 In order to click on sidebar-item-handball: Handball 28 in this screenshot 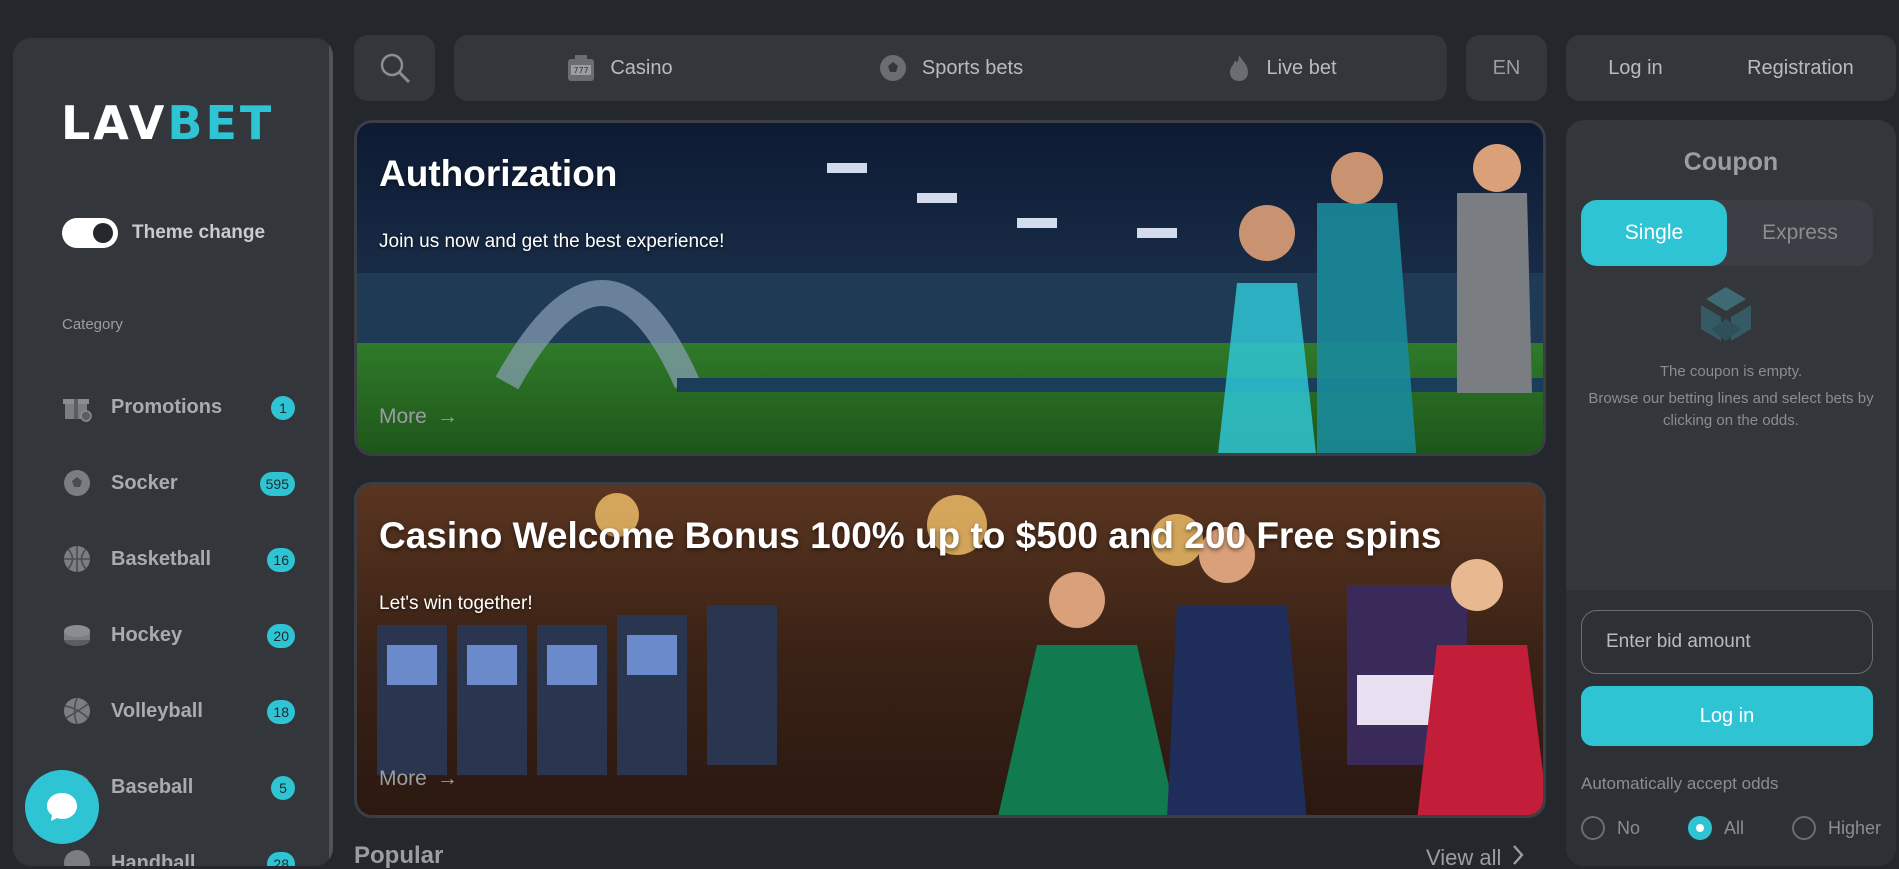, I will do `click(181, 845)`.